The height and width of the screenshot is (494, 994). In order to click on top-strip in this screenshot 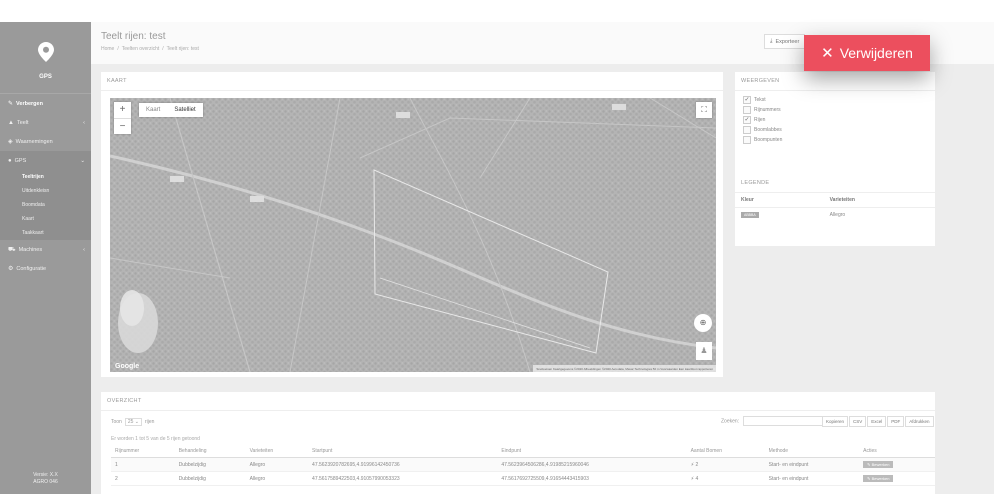, I will do `click(497, 11)`.